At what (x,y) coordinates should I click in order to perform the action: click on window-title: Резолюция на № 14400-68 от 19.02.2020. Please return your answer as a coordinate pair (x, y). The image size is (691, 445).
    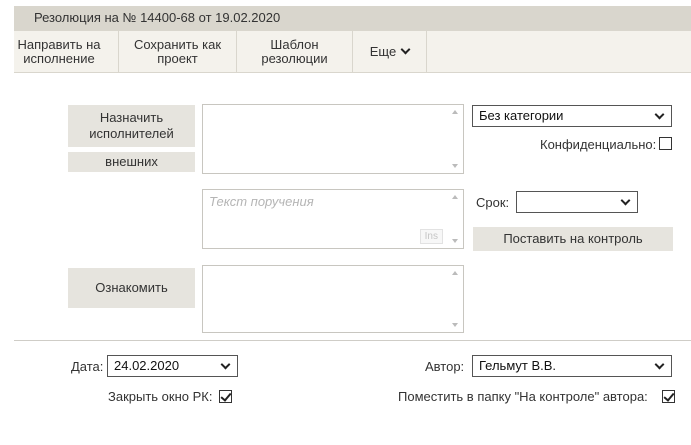
    Looking at the image, I should click on (157, 17).